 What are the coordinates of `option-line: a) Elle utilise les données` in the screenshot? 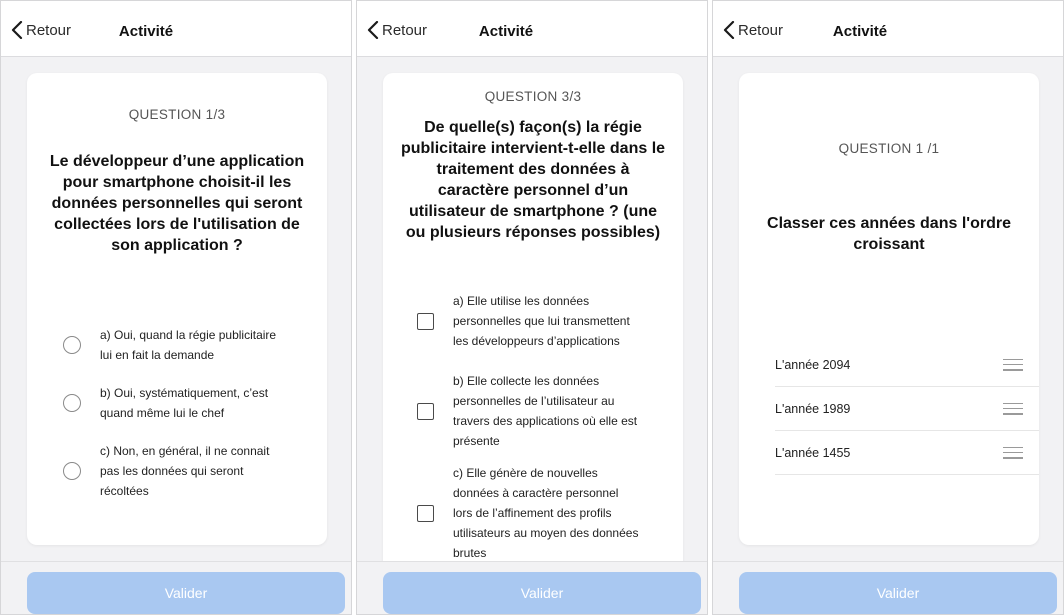 It's located at (521, 301).